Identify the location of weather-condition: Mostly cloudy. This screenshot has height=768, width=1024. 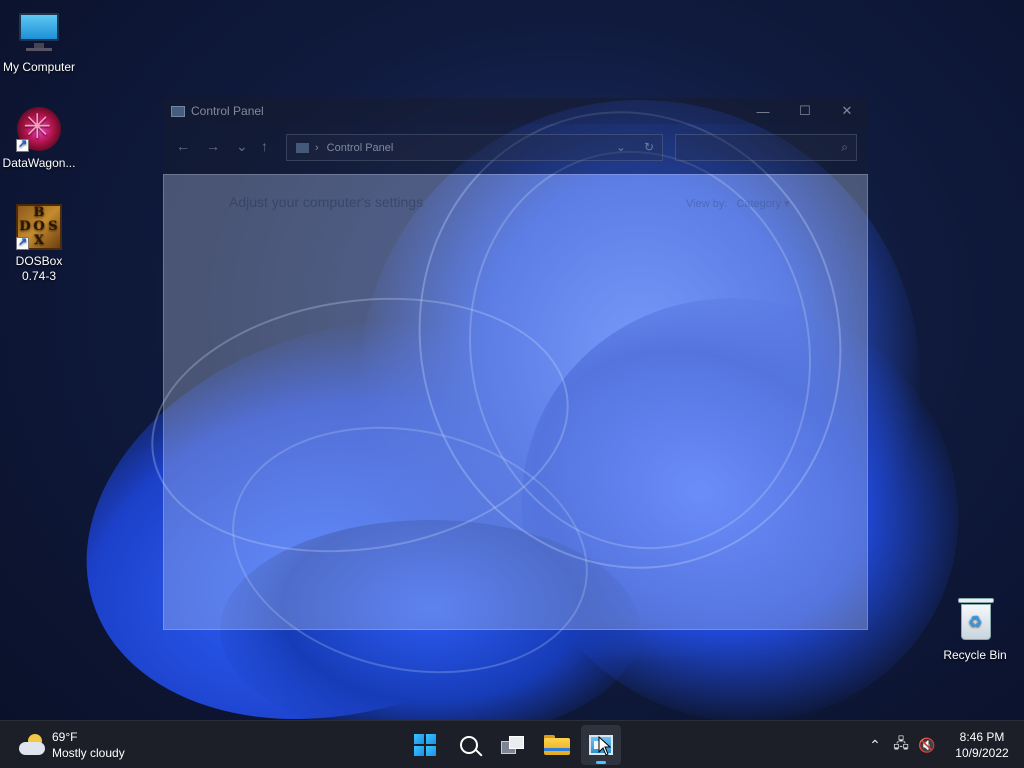
(88, 753).